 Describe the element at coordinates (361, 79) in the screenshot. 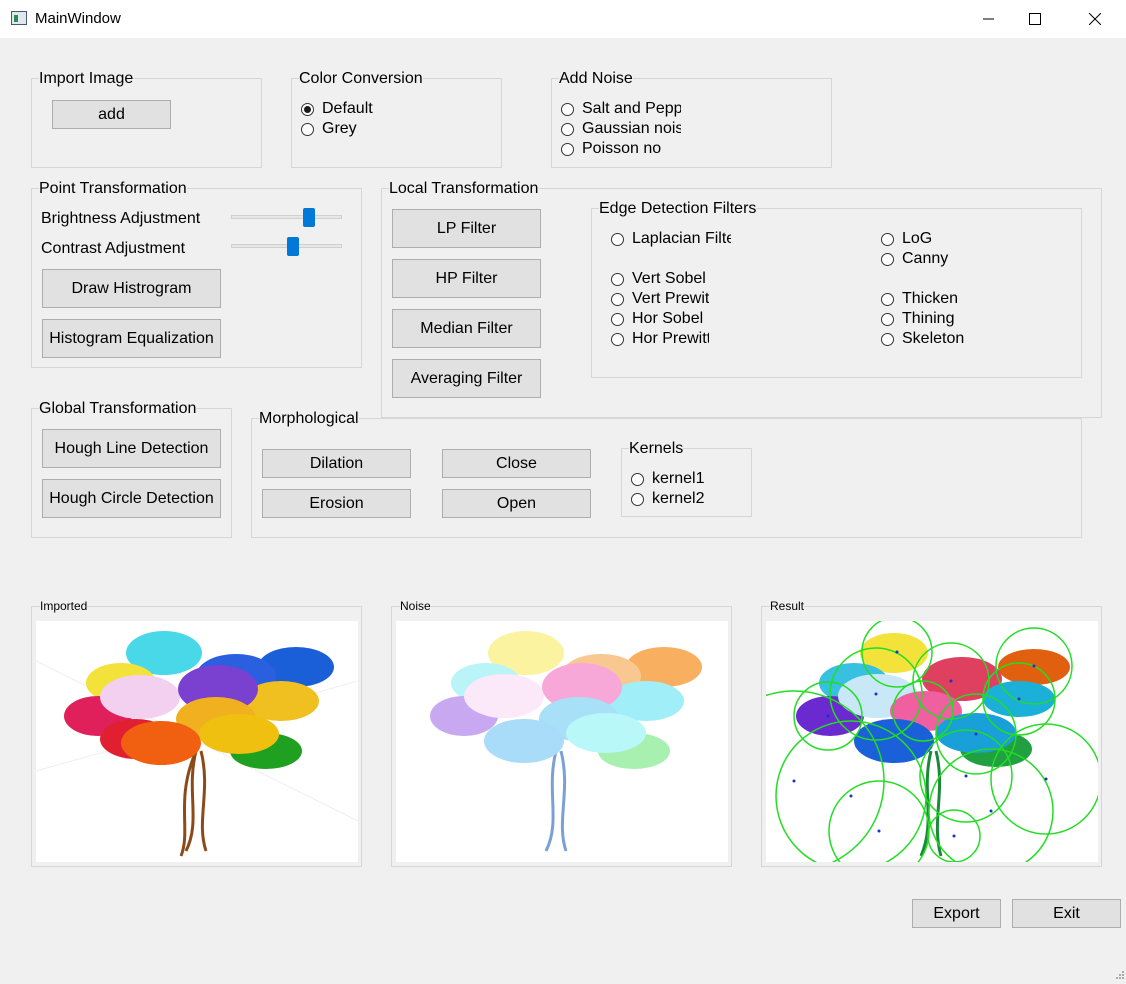

I see `color-conversion-title: Color Conversion` at that location.